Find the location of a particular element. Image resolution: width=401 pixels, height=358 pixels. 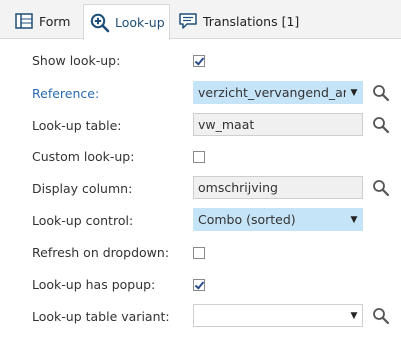

lookup-magnifier-icon is located at coordinates (100, 23).